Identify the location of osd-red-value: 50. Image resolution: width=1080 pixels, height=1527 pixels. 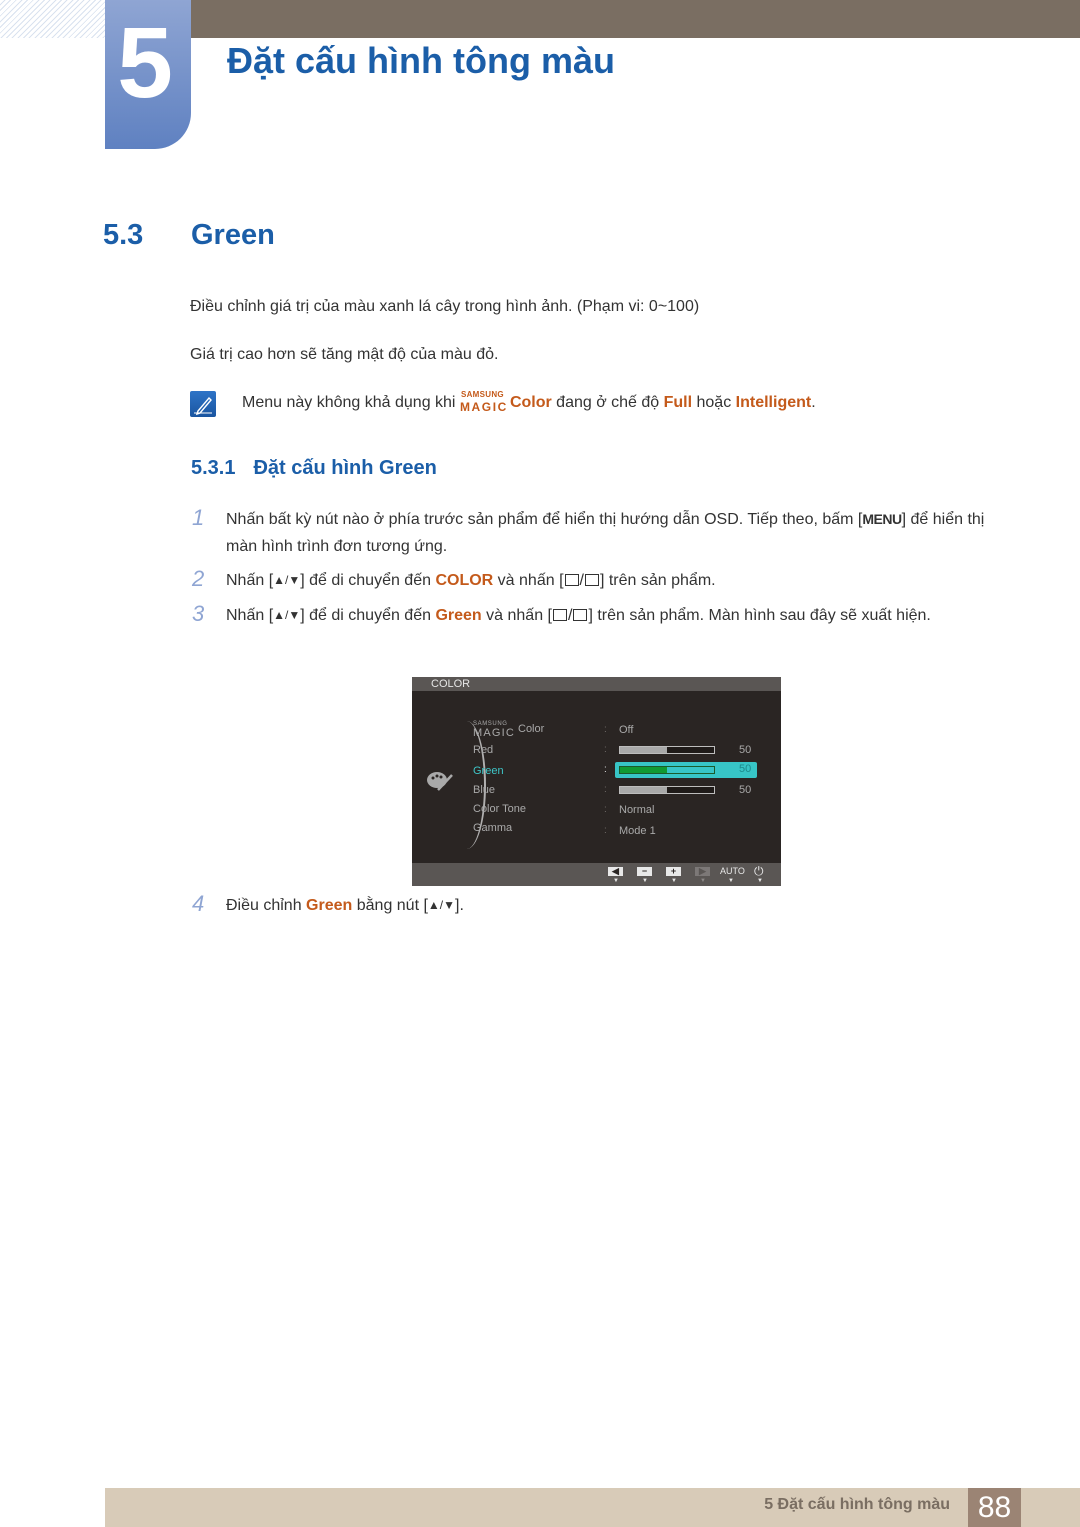
(745, 750).